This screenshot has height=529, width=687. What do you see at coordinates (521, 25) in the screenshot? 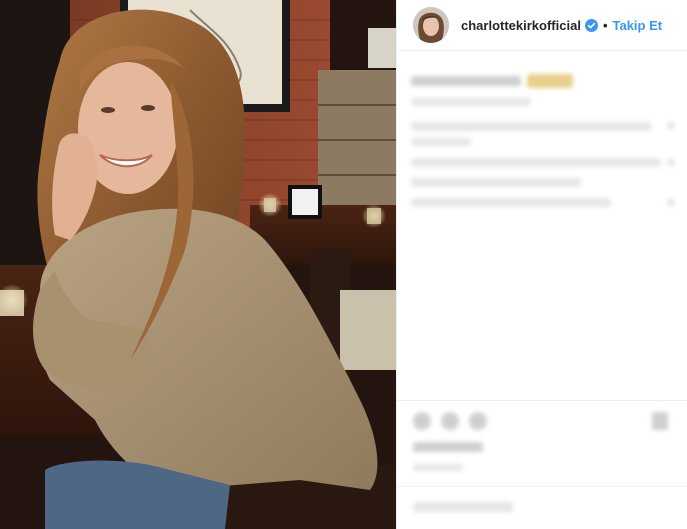
I see `username-link: charlottekirkofficial` at bounding box center [521, 25].